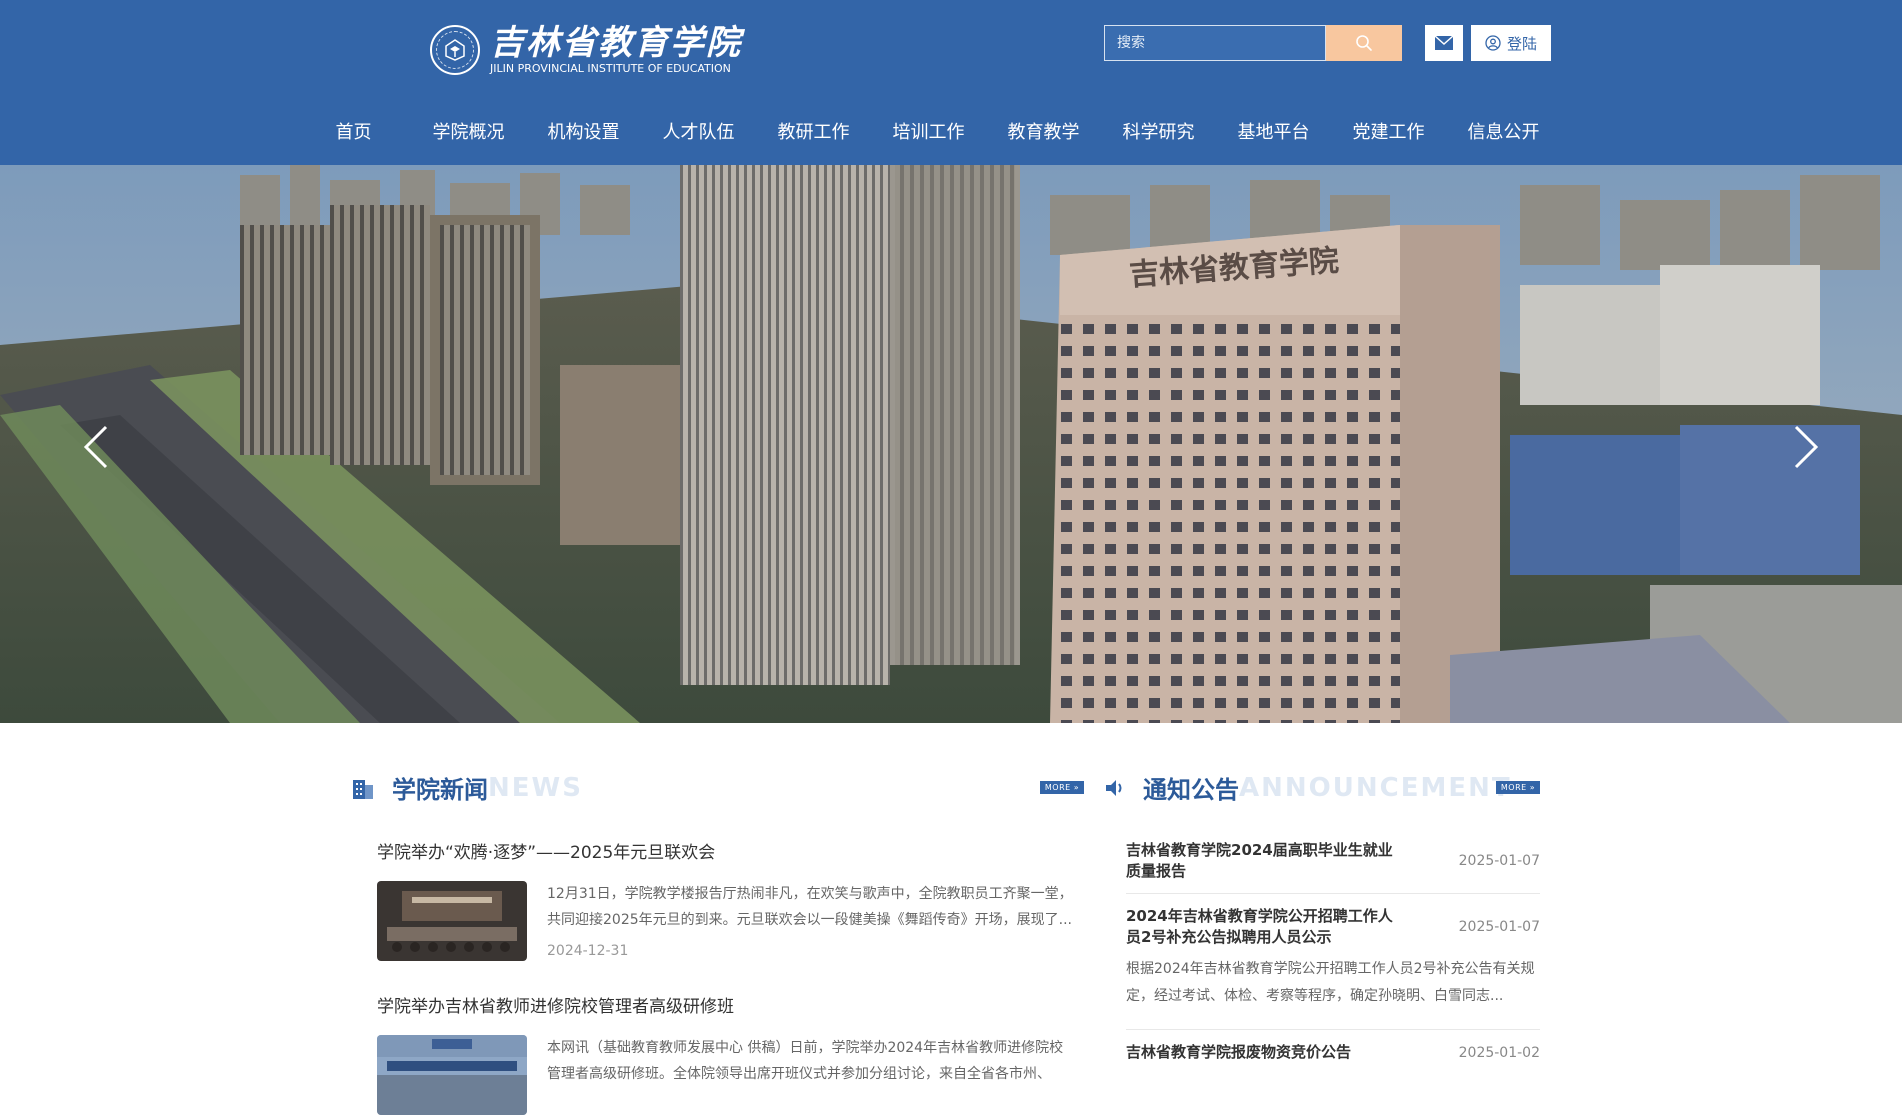 This screenshot has width=1902, height=1115. I want to click on notice-section-header: 通知公告 ANNOUNCEMENT, so click(1307, 787).